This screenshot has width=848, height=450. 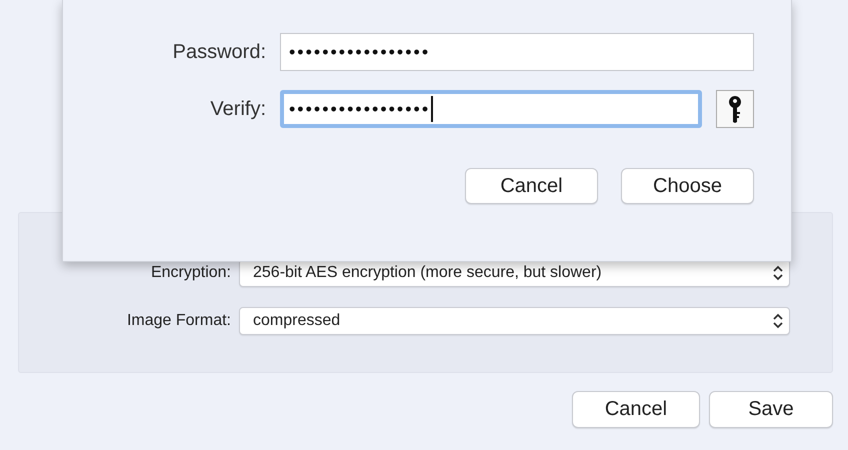 What do you see at coordinates (191, 273) in the screenshot?
I see `field-label: Encryption:` at bounding box center [191, 273].